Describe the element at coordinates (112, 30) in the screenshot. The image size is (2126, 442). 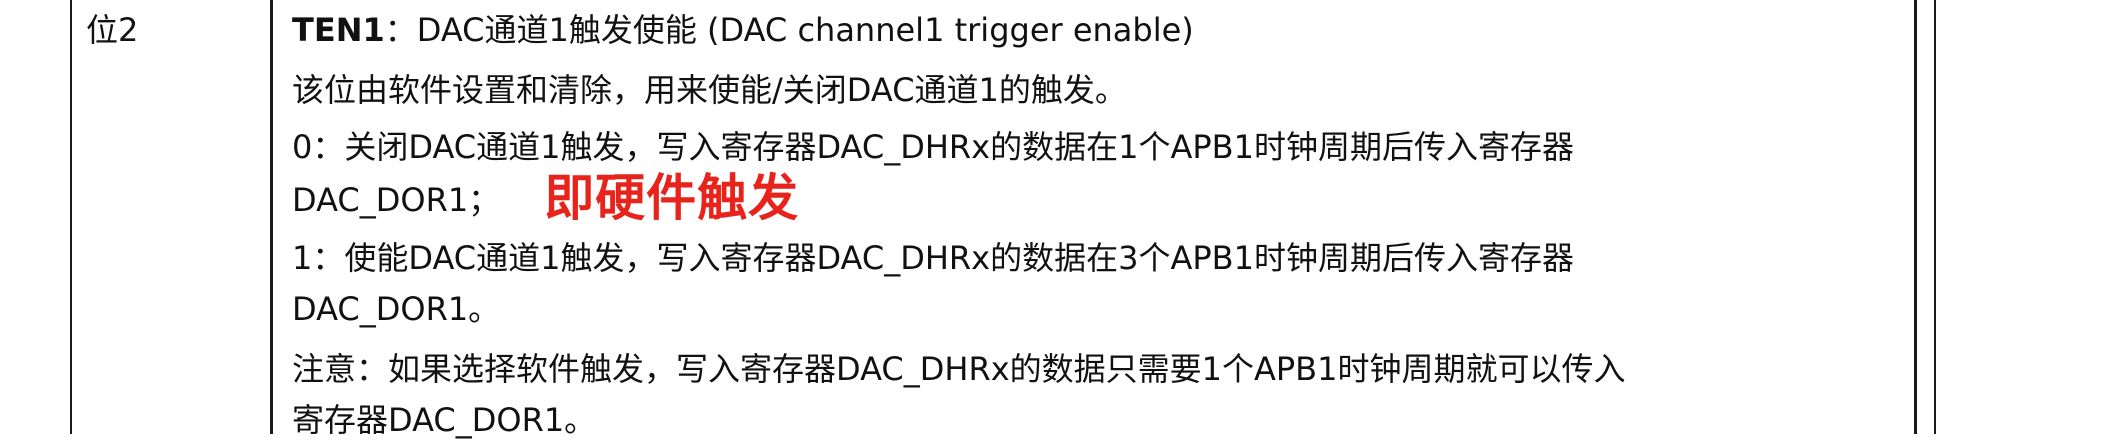
I see `bit-position-cell: 位2` at that location.